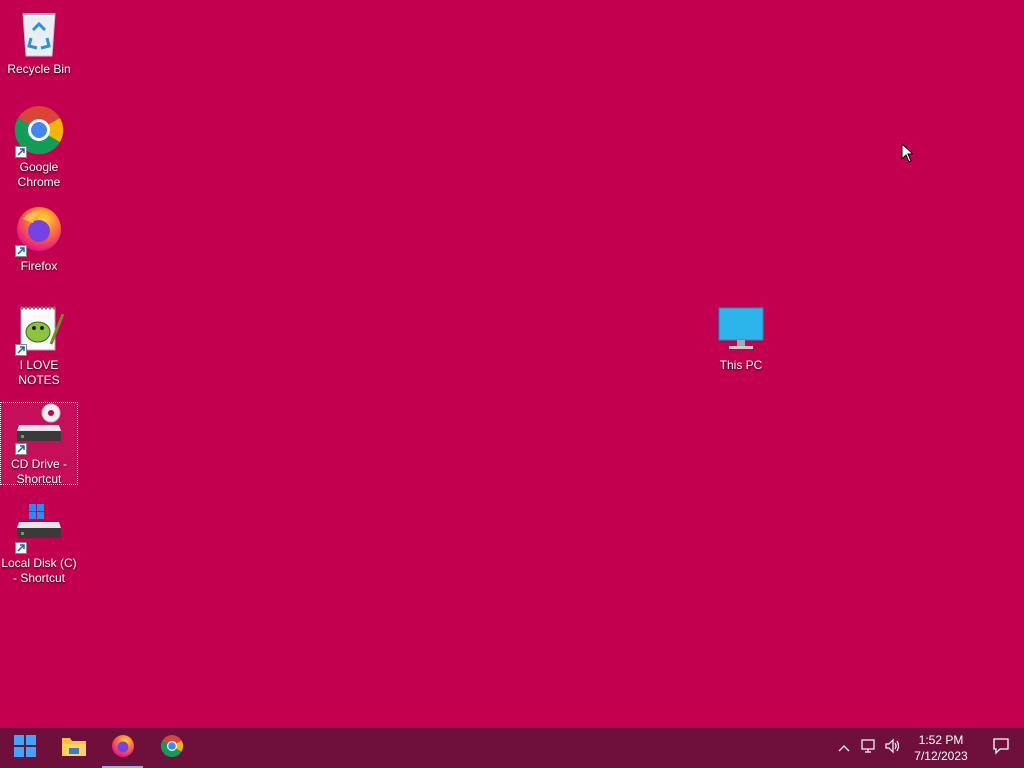  What do you see at coordinates (39, 528) in the screenshot?
I see `local-disk-icon` at bounding box center [39, 528].